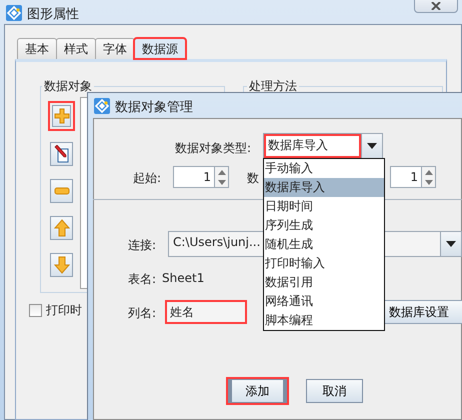 Image resolution: width=462 pixels, height=420 pixels. I want to click on dropdown-item: 数据引用, so click(324, 282).